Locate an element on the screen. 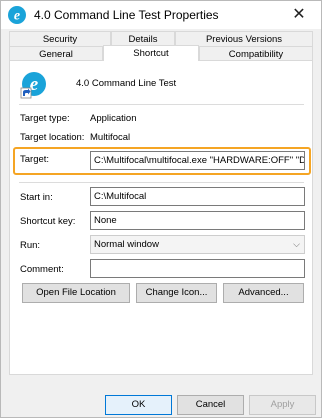 This screenshot has width=322, height=418. comment-input is located at coordinates (197, 268).